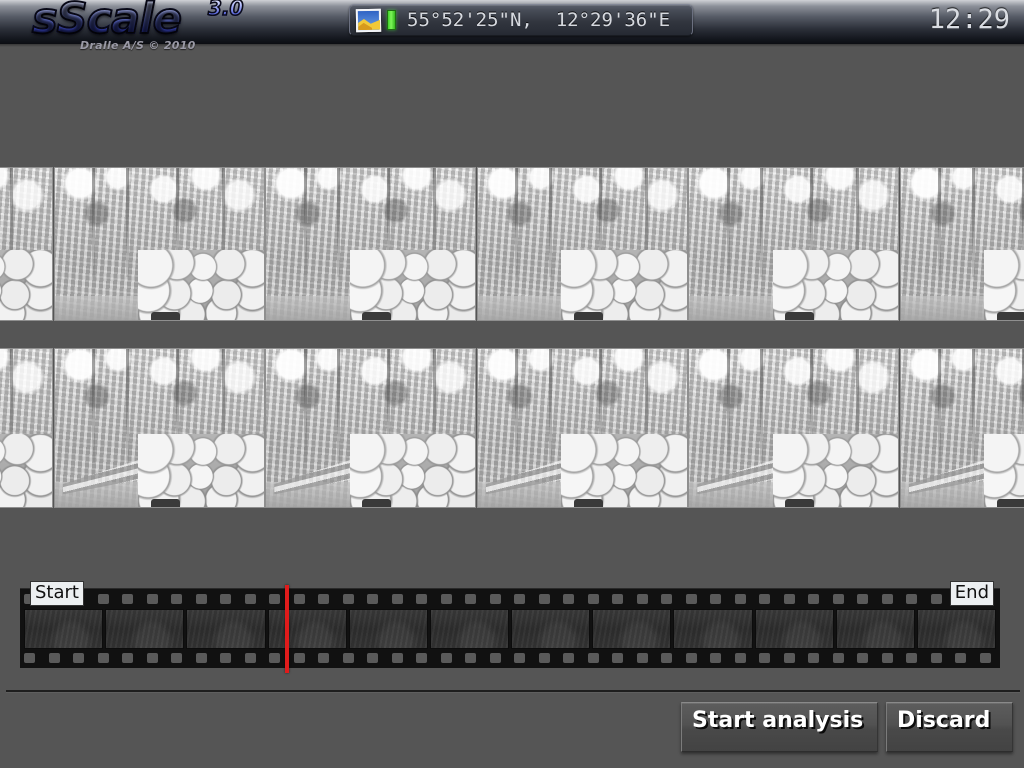  I want to click on film-perforations-top, so click(510, 599).